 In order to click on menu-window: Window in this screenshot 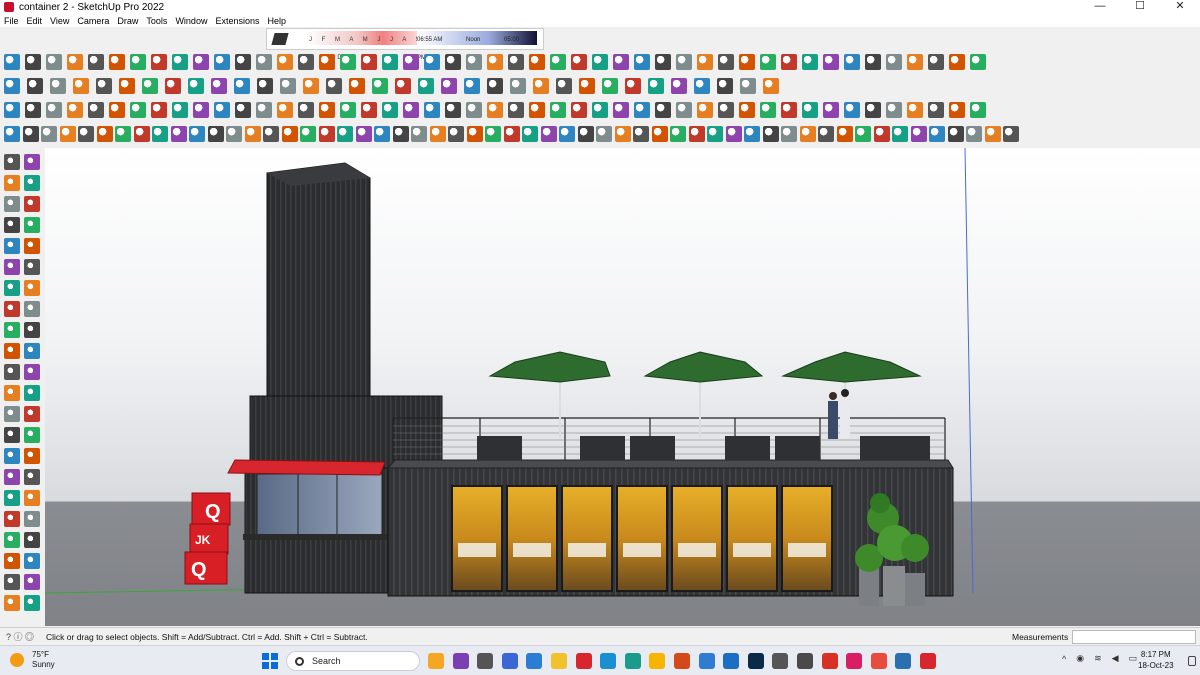, I will do `click(191, 21)`.